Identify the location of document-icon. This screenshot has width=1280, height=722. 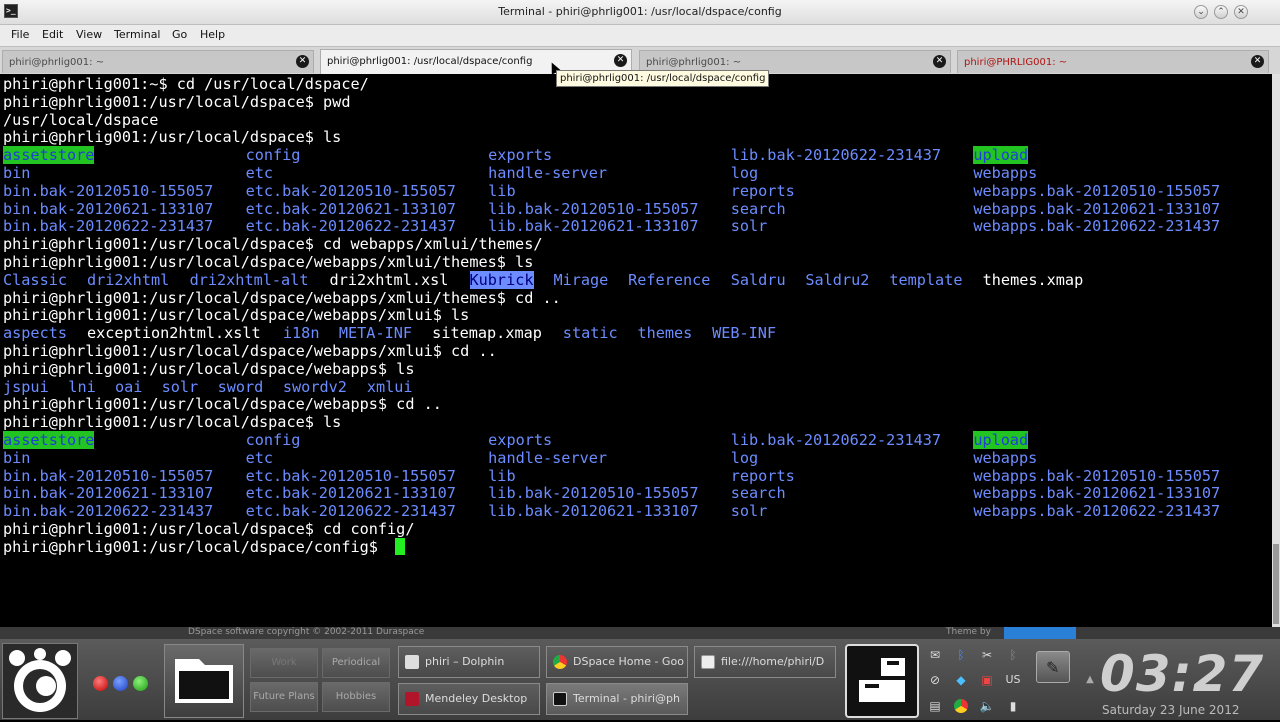
(708, 662).